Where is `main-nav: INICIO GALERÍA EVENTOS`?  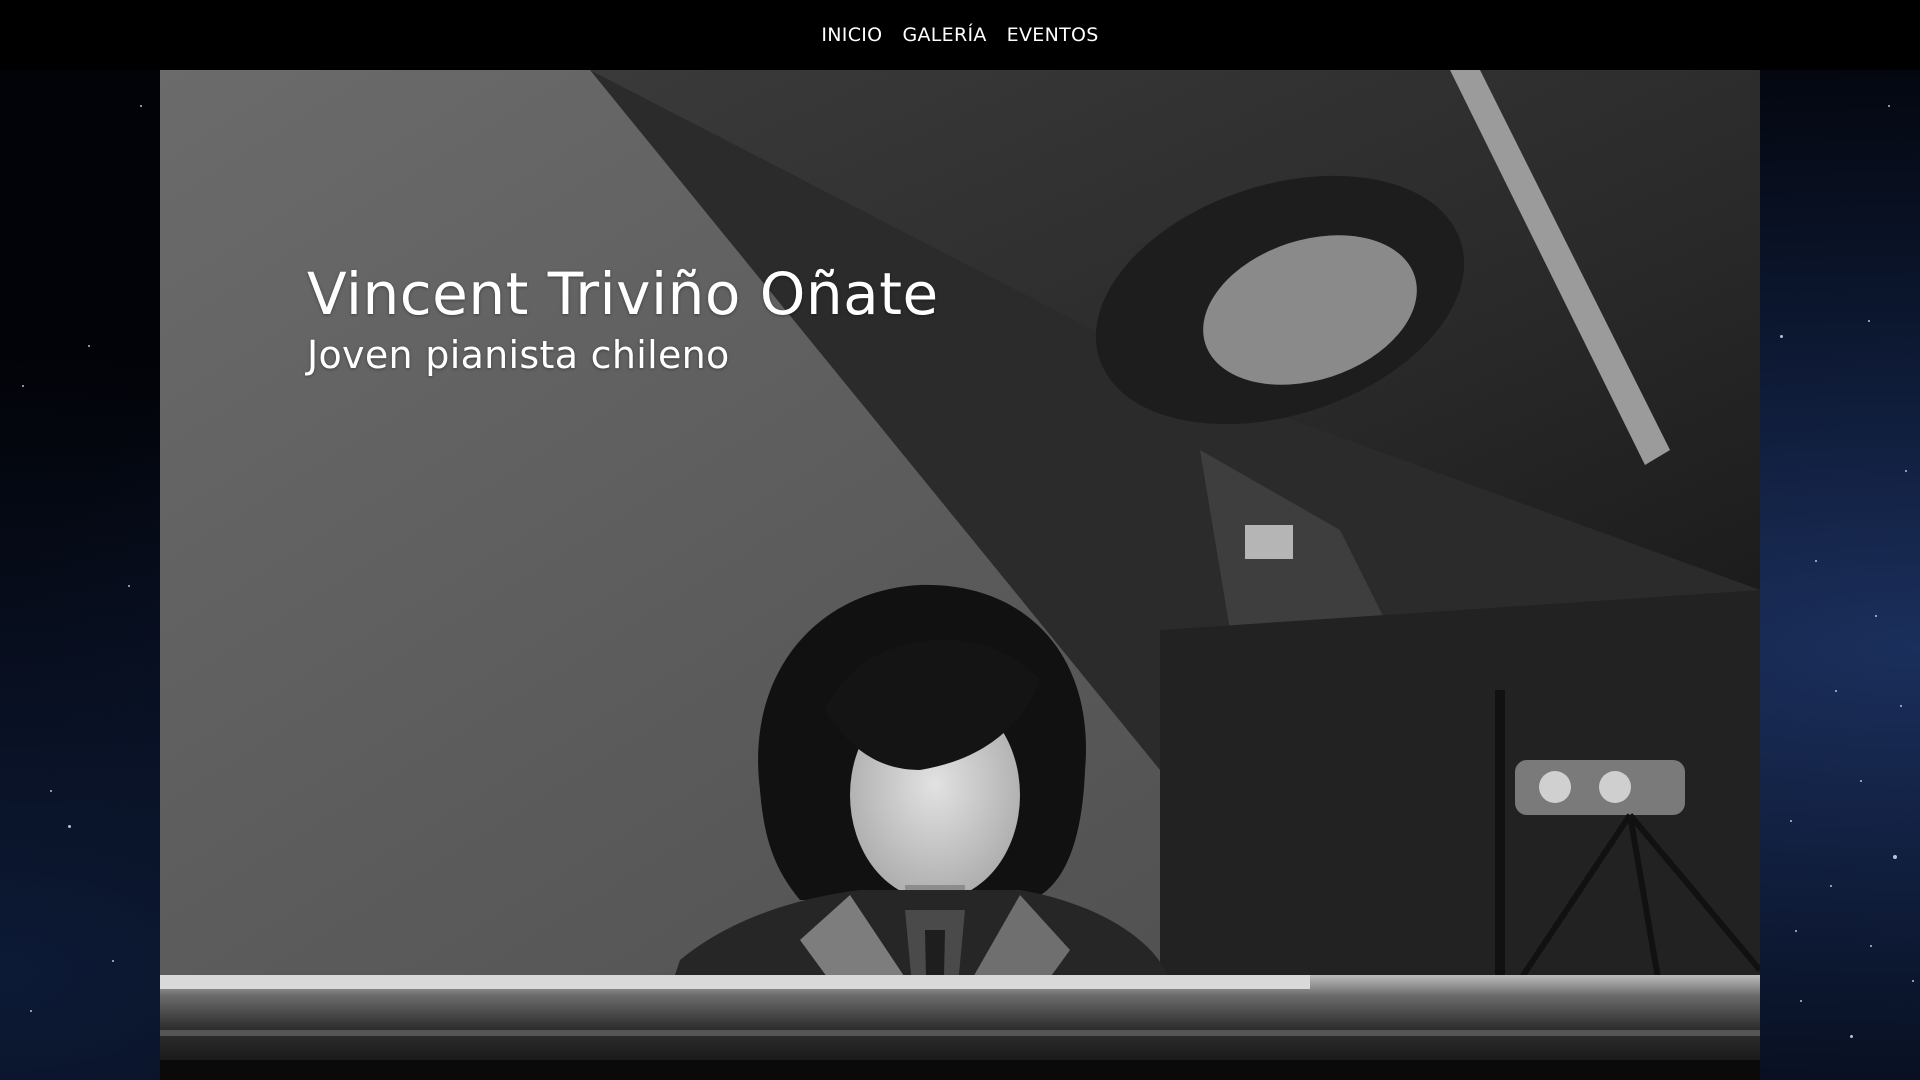
main-nav: INICIO GALERÍA EVENTOS is located at coordinates (959, 35).